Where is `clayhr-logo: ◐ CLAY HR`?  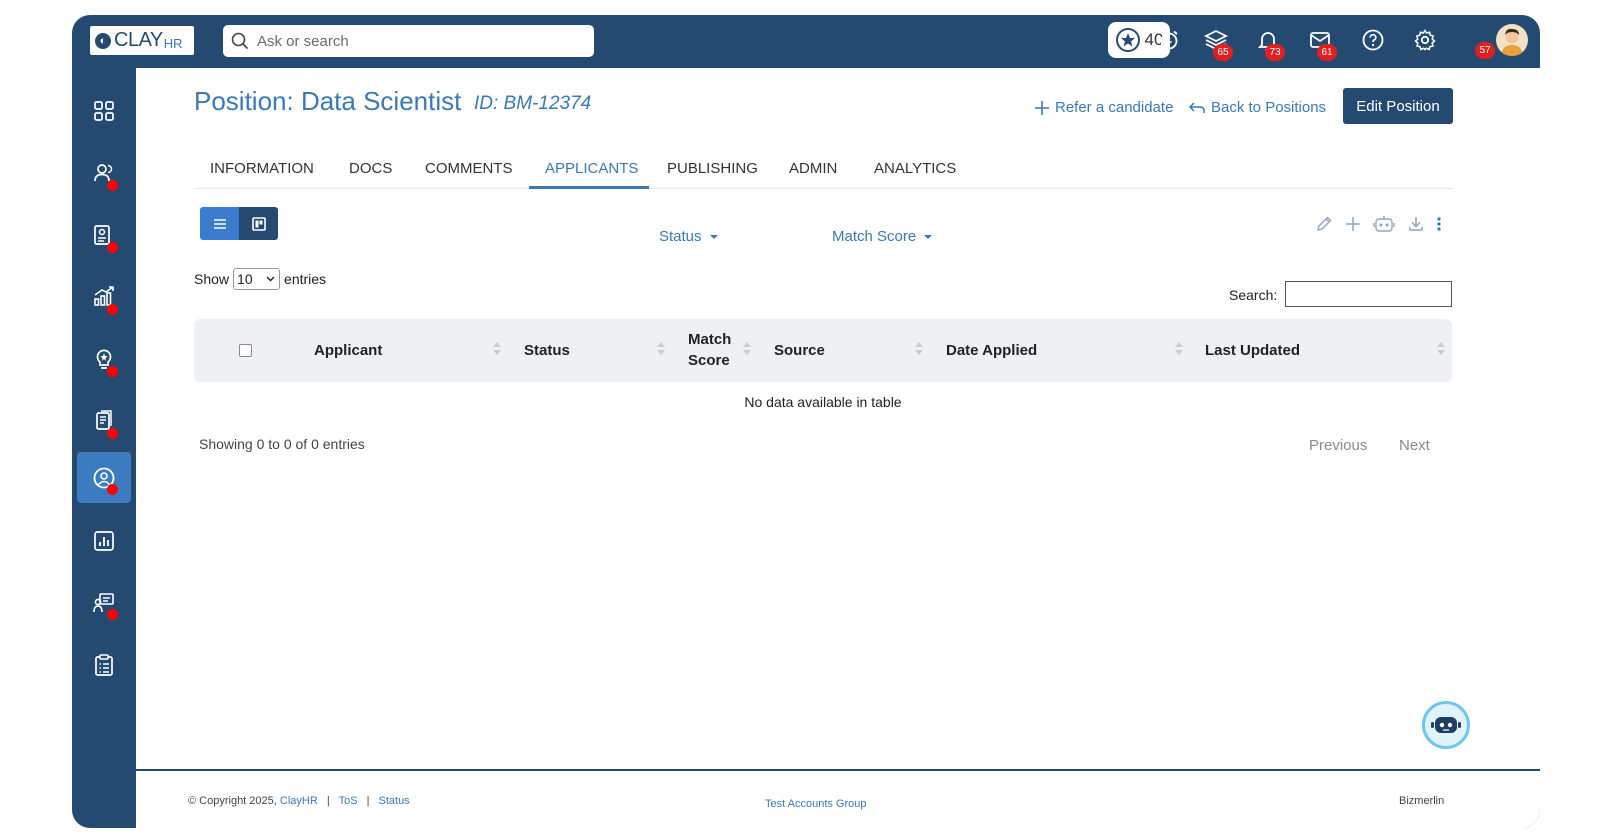 clayhr-logo: ◐ CLAY HR is located at coordinates (142, 40).